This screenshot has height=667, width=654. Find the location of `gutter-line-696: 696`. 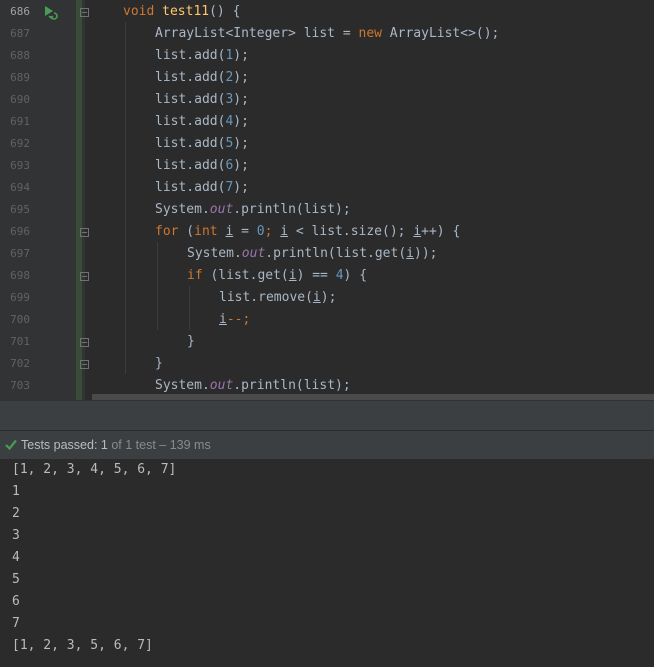

gutter-line-696: 696 is located at coordinates (44, 232).